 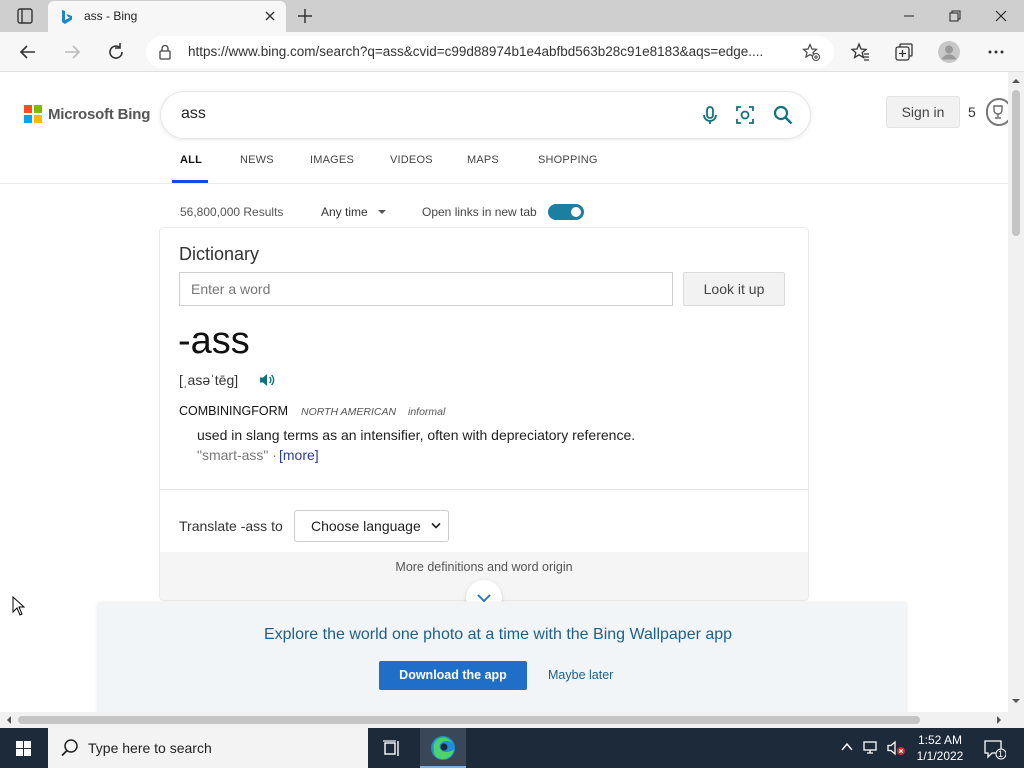 What do you see at coordinates (305, 16) in the screenshot?
I see `new-tab-icon` at bounding box center [305, 16].